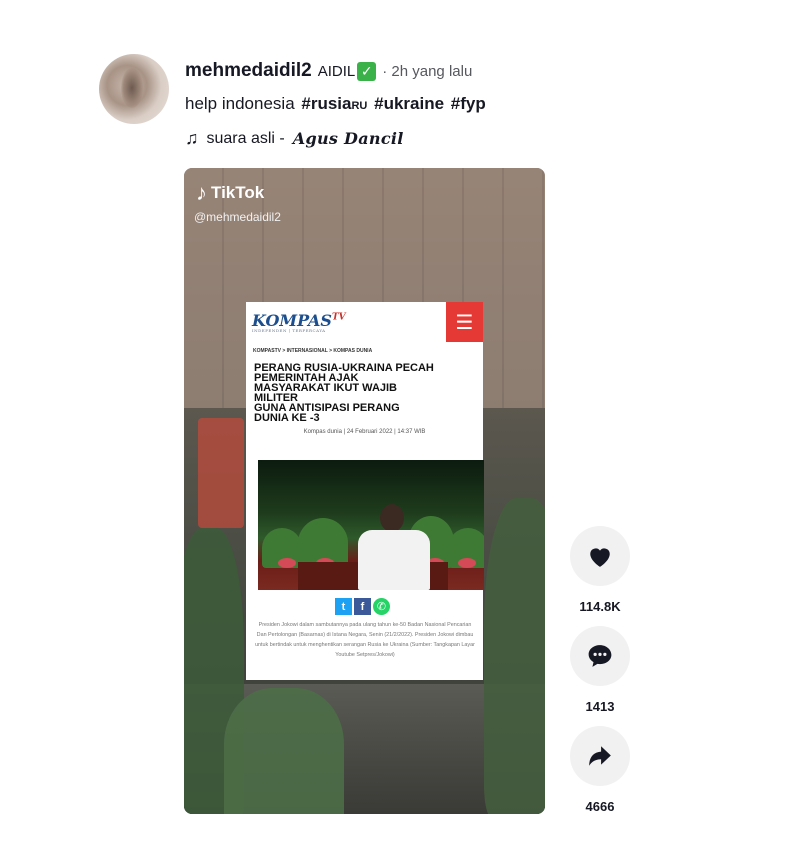 The height and width of the screenshot is (845, 804). I want to click on like-button, so click(600, 556).